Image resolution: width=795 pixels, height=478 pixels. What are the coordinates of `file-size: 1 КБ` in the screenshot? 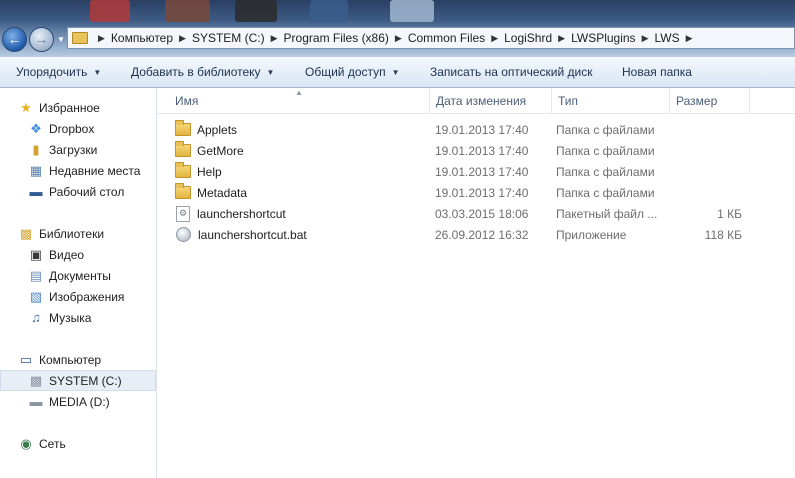 It's located at (729, 213).